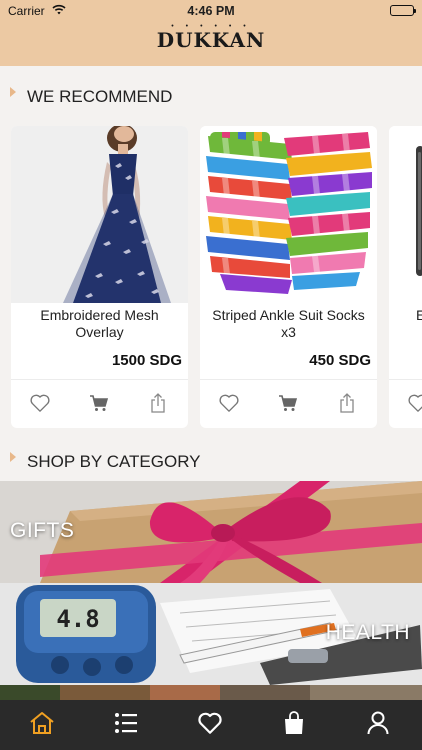 This screenshot has width=422, height=750. What do you see at coordinates (288, 324) in the screenshot?
I see `product-name: Striped Ankle Suit Socks x3` at bounding box center [288, 324].